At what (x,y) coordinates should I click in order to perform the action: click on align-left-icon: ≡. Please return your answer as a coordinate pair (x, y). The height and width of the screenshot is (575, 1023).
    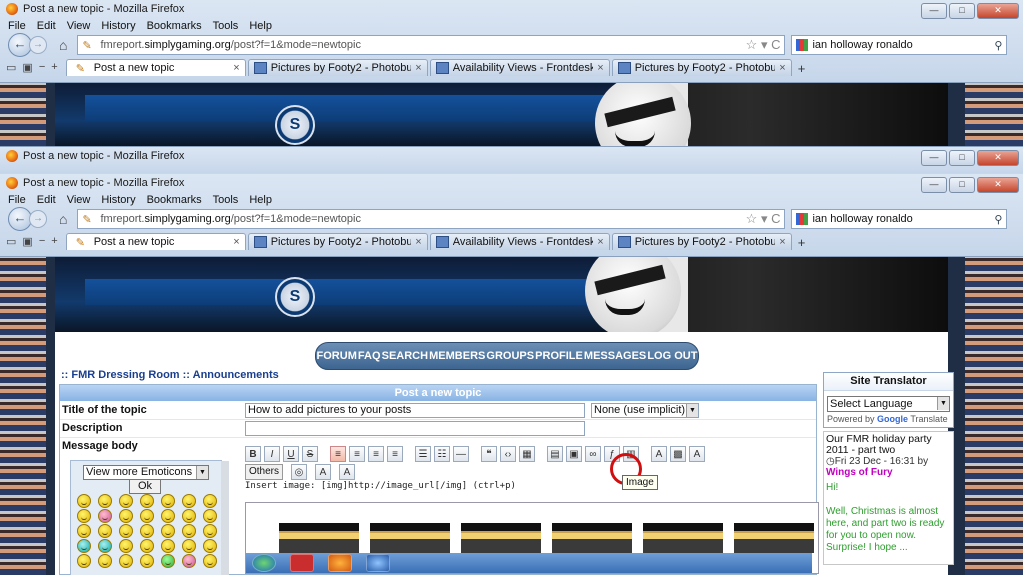
    Looking at the image, I should click on (338, 454).